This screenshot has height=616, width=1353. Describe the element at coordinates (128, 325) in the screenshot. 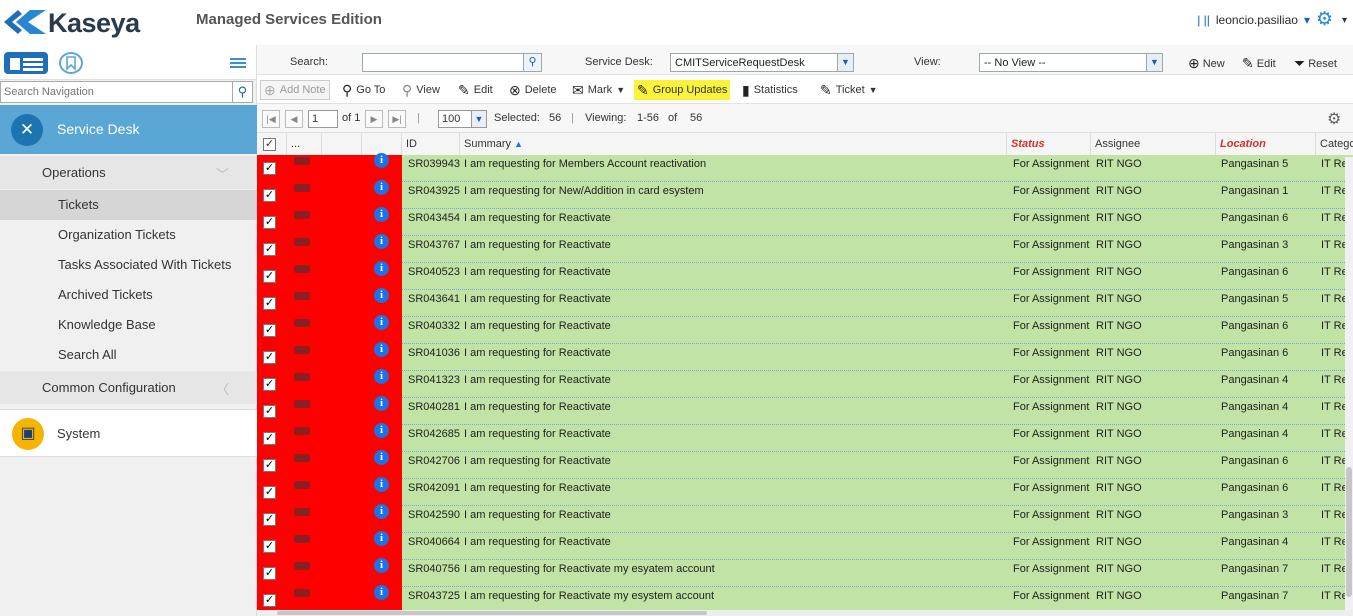

I see `sidebar-item-knowledge-base: Knowledge Base` at that location.